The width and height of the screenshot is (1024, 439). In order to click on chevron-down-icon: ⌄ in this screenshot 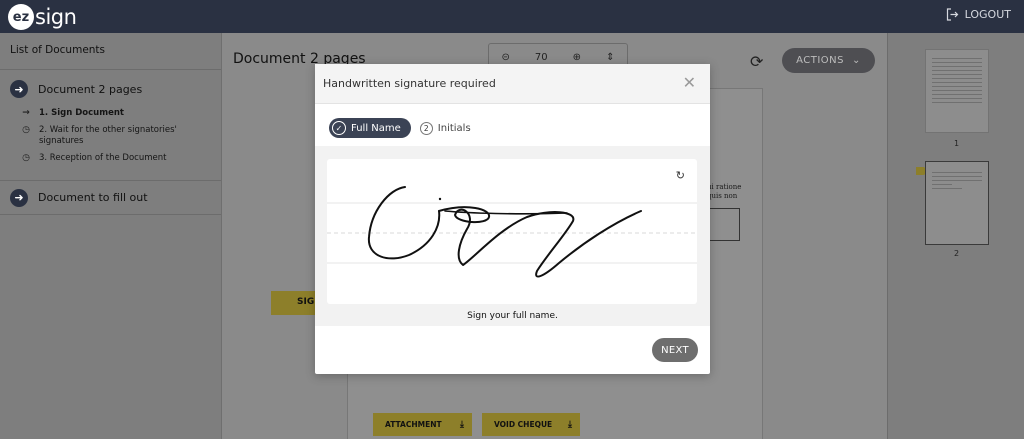, I will do `click(856, 60)`.